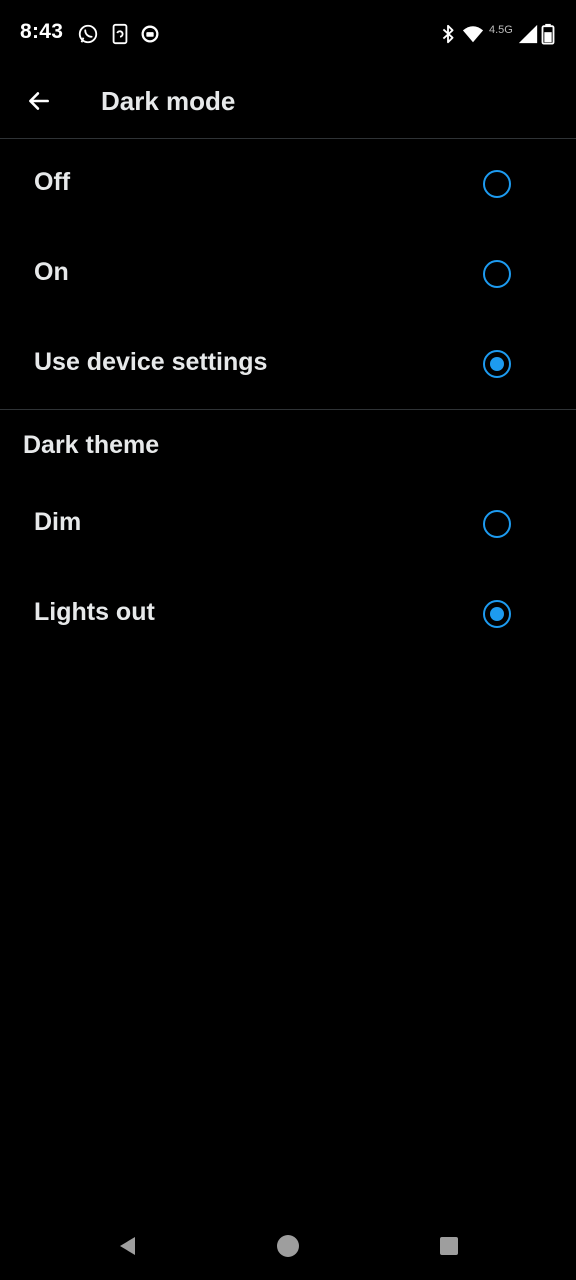  Describe the element at coordinates (151, 362) in the screenshot. I see `option-label: Use device settings` at that location.